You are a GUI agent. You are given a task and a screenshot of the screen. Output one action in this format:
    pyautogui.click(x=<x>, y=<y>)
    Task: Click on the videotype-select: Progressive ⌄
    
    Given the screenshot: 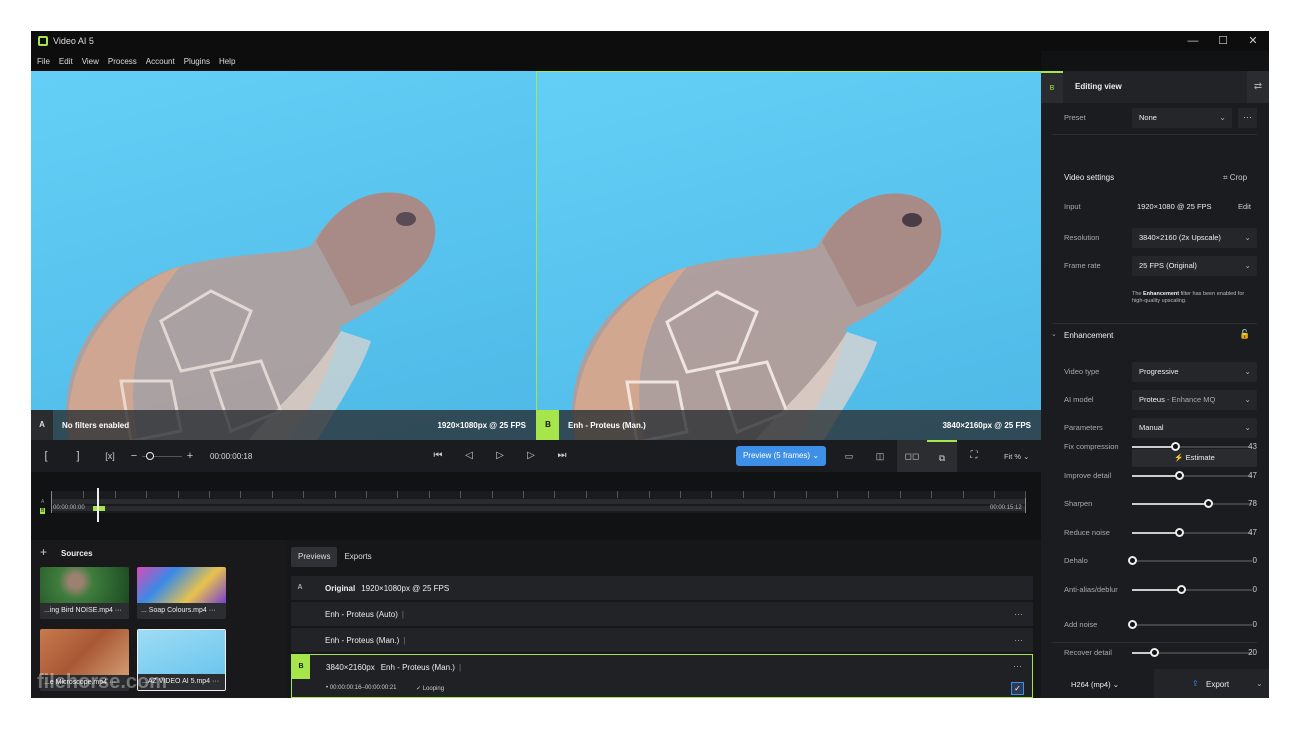 What is the action you would take?
    pyautogui.click(x=1194, y=372)
    